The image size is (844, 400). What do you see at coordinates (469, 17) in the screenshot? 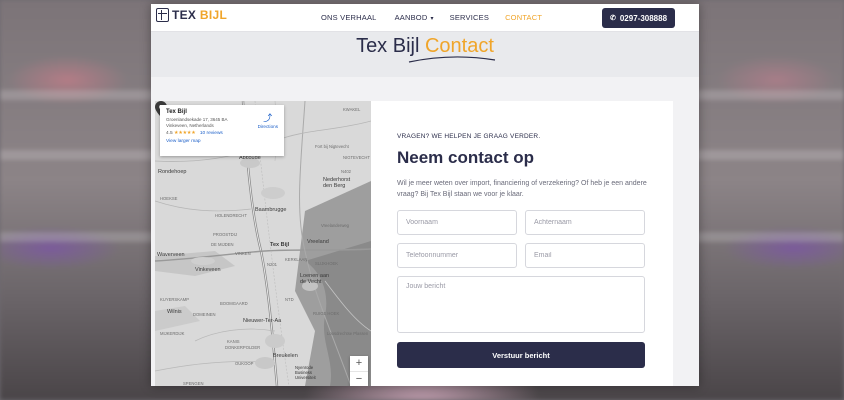
I see `nav-services: SERVICES` at bounding box center [469, 17].